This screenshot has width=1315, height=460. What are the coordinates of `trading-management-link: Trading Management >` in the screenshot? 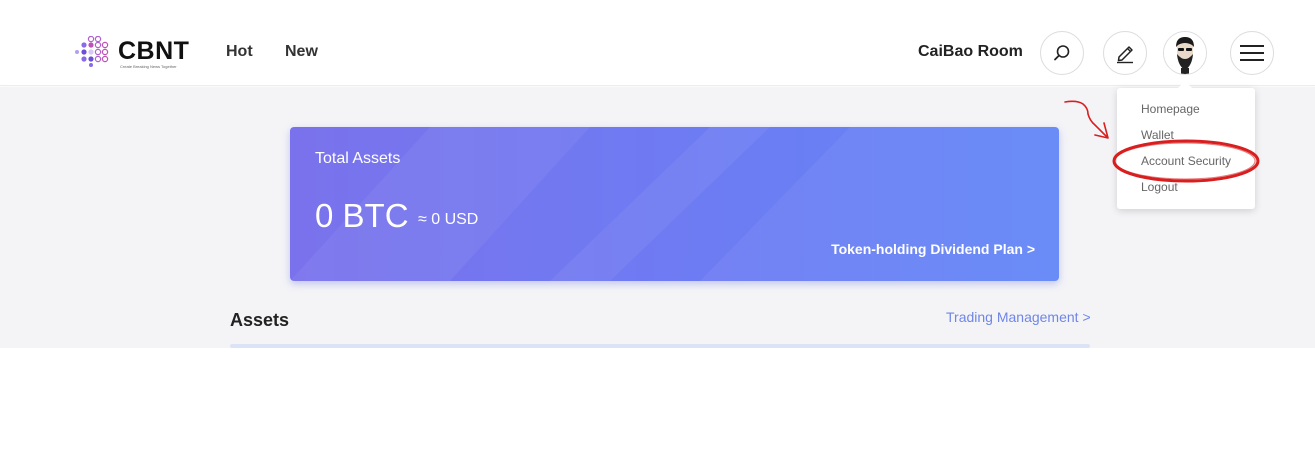 It's located at (1018, 317).